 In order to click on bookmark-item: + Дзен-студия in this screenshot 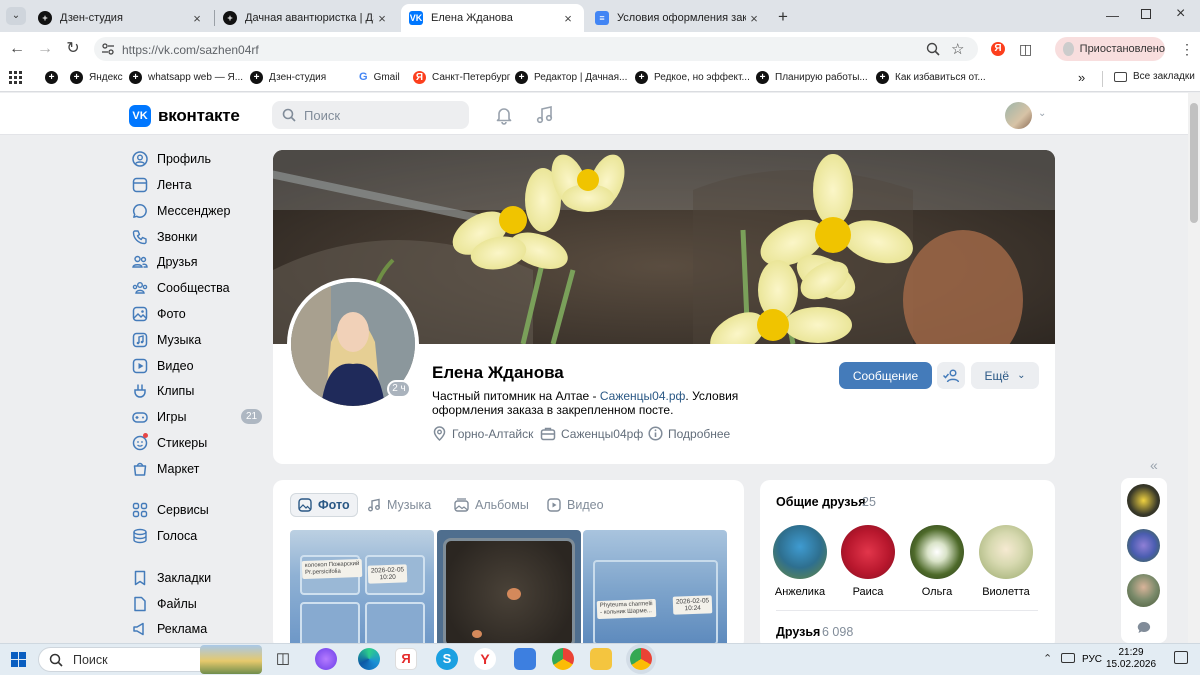, I will do `click(288, 77)`.